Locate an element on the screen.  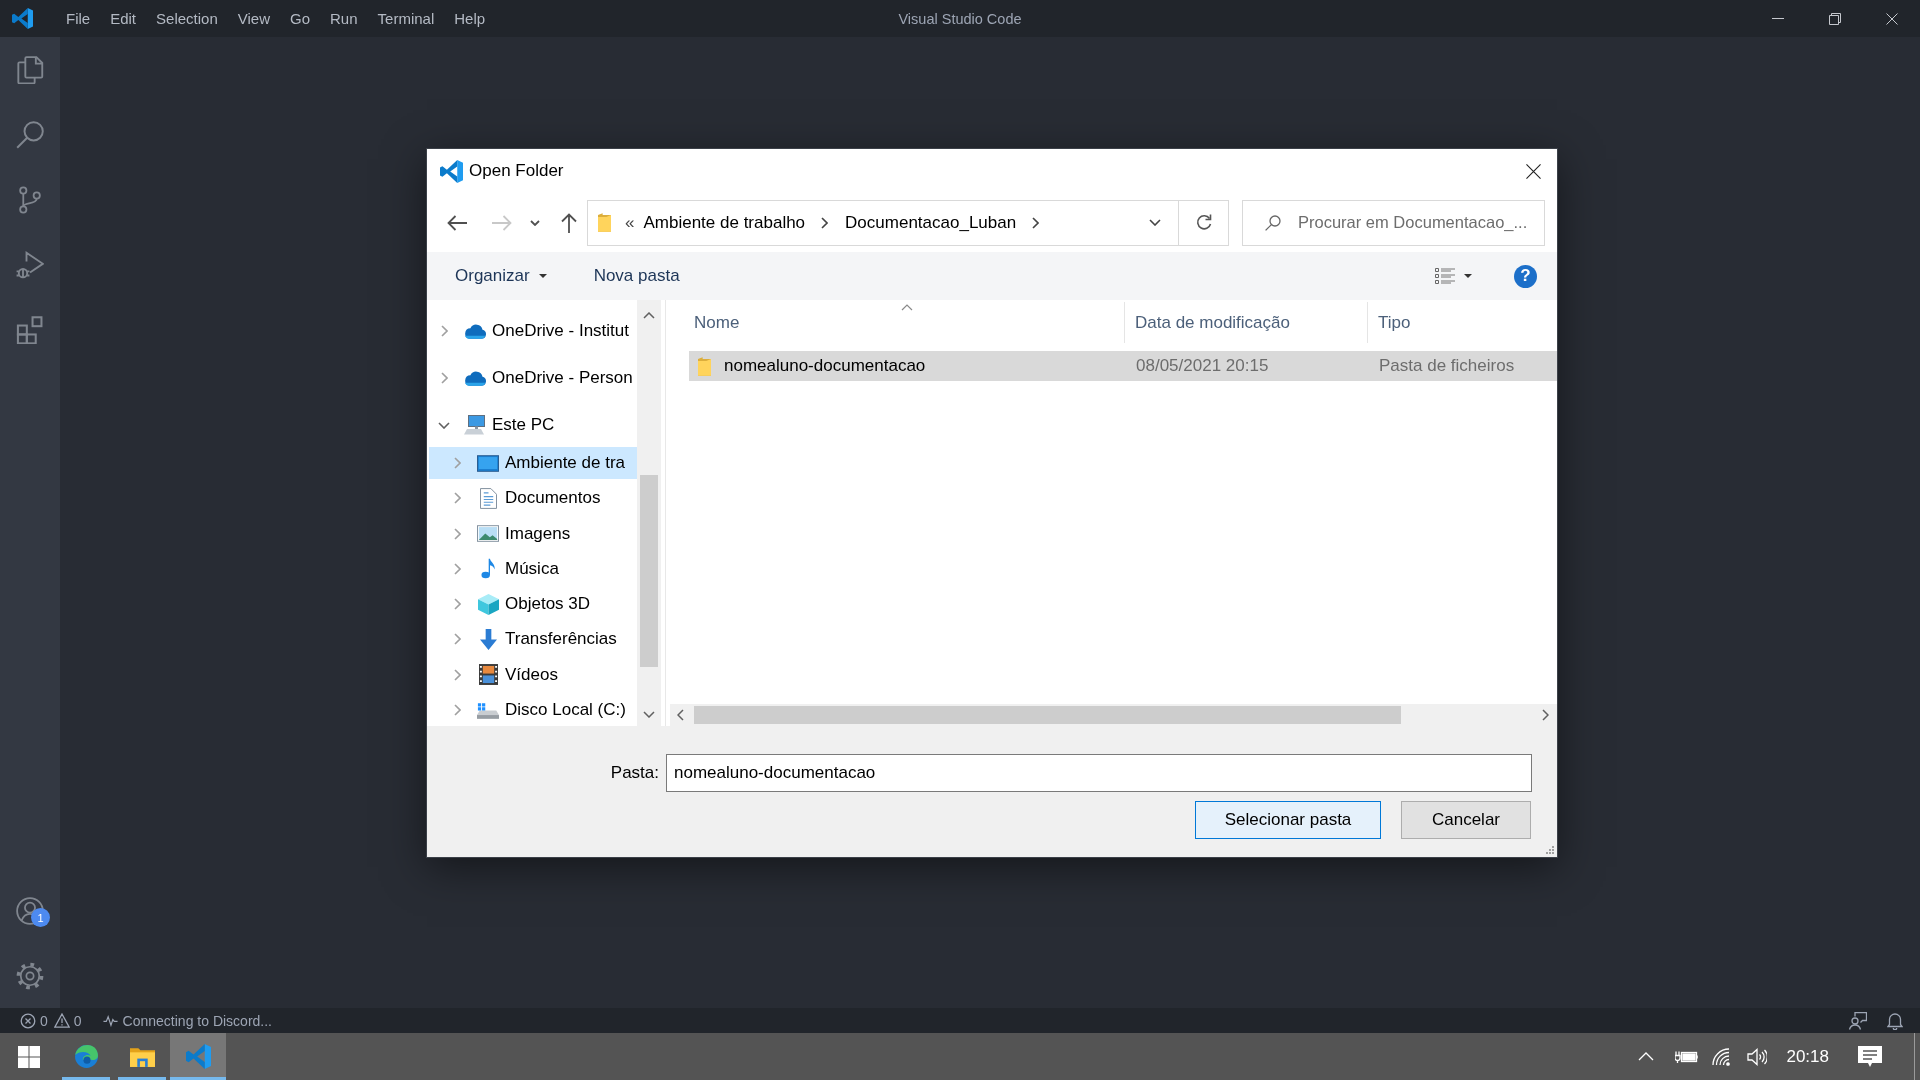
nav-item: Imagens is located at coordinates (533, 533).